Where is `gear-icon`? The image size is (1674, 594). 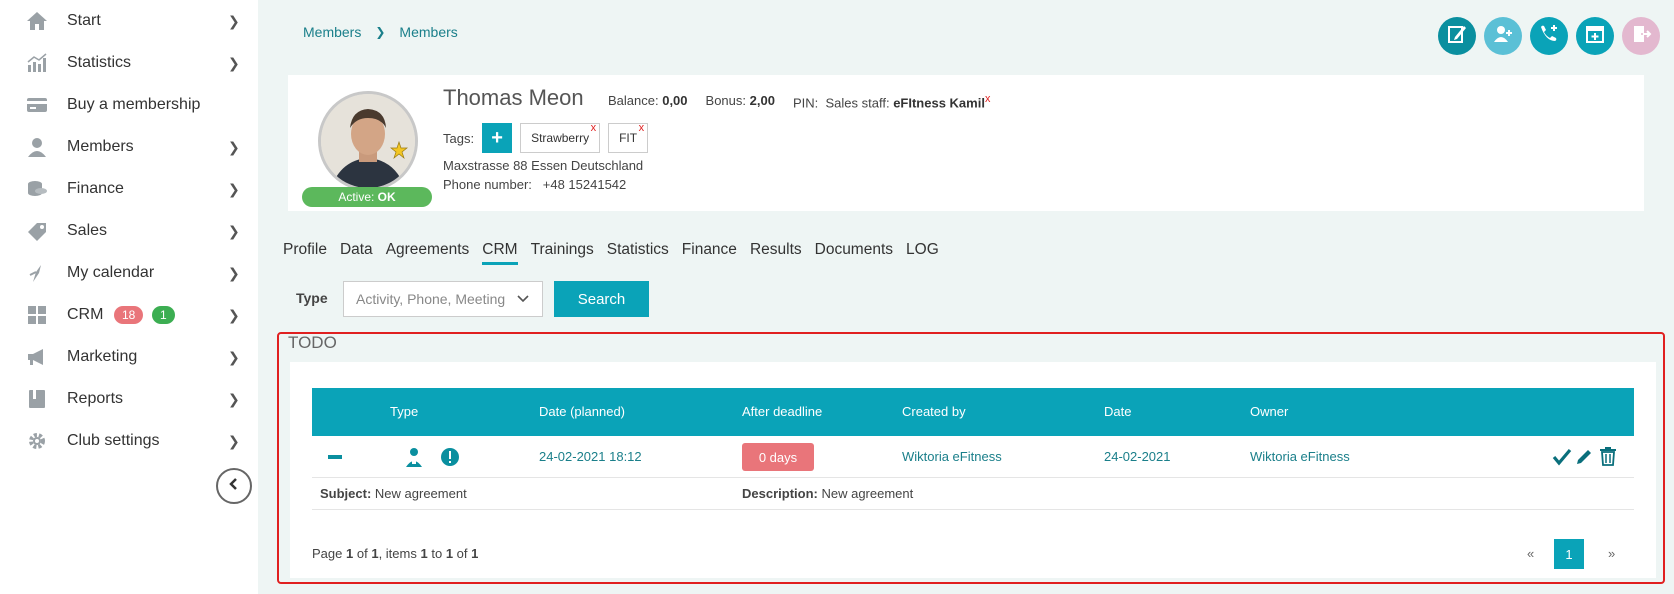
gear-icon is located at coordinates (37, 441).